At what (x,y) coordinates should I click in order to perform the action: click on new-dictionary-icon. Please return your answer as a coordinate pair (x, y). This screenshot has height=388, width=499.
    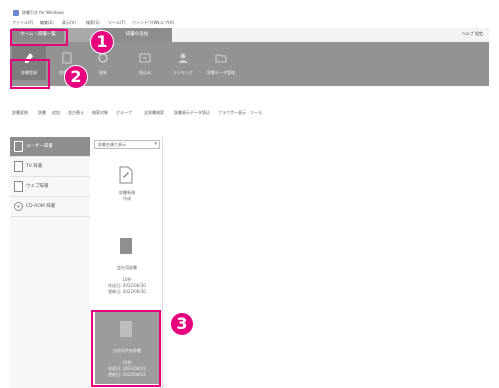
    Looking at the image, I should click on (126, 175).